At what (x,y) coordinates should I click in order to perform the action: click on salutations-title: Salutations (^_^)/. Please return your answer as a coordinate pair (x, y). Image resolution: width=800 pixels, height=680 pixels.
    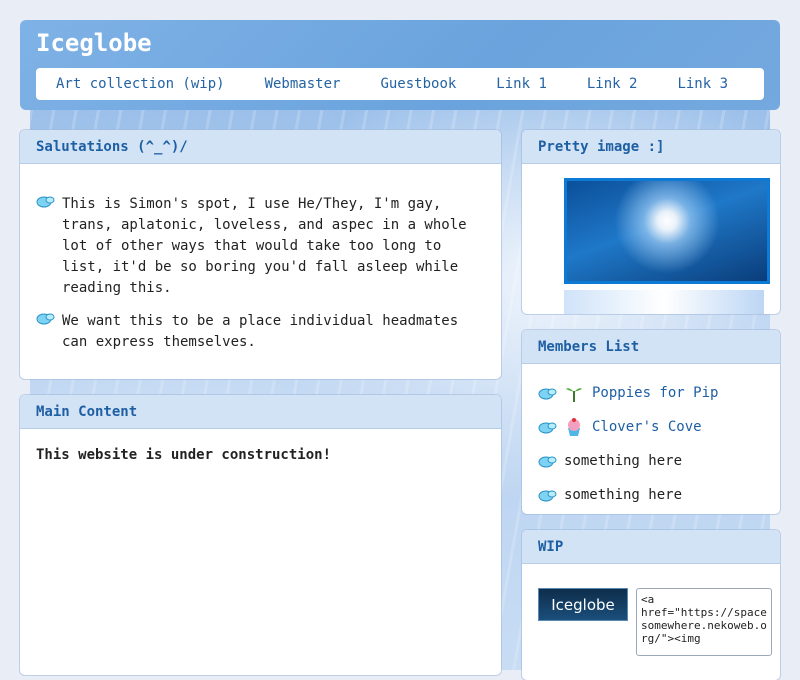
    Looking at the image, I should click on (260, 147).